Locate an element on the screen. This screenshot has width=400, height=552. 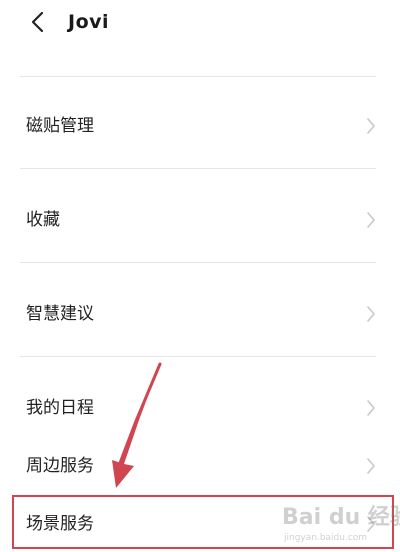
watermark-logo: Bai du 经验 jingyan.baidu.com is located at coordinates (341, 527).